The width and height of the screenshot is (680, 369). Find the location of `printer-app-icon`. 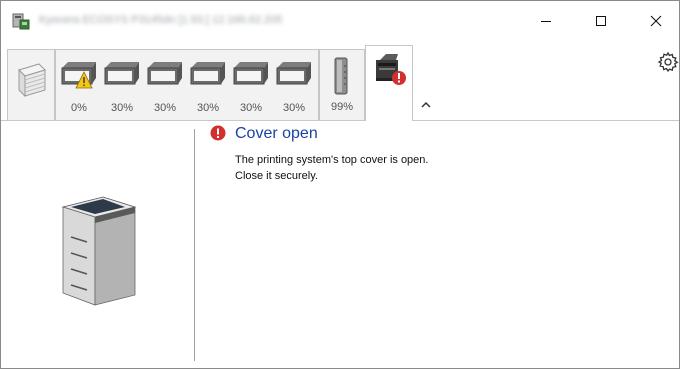

printer-app-icon is located at coordinates (21, 21).